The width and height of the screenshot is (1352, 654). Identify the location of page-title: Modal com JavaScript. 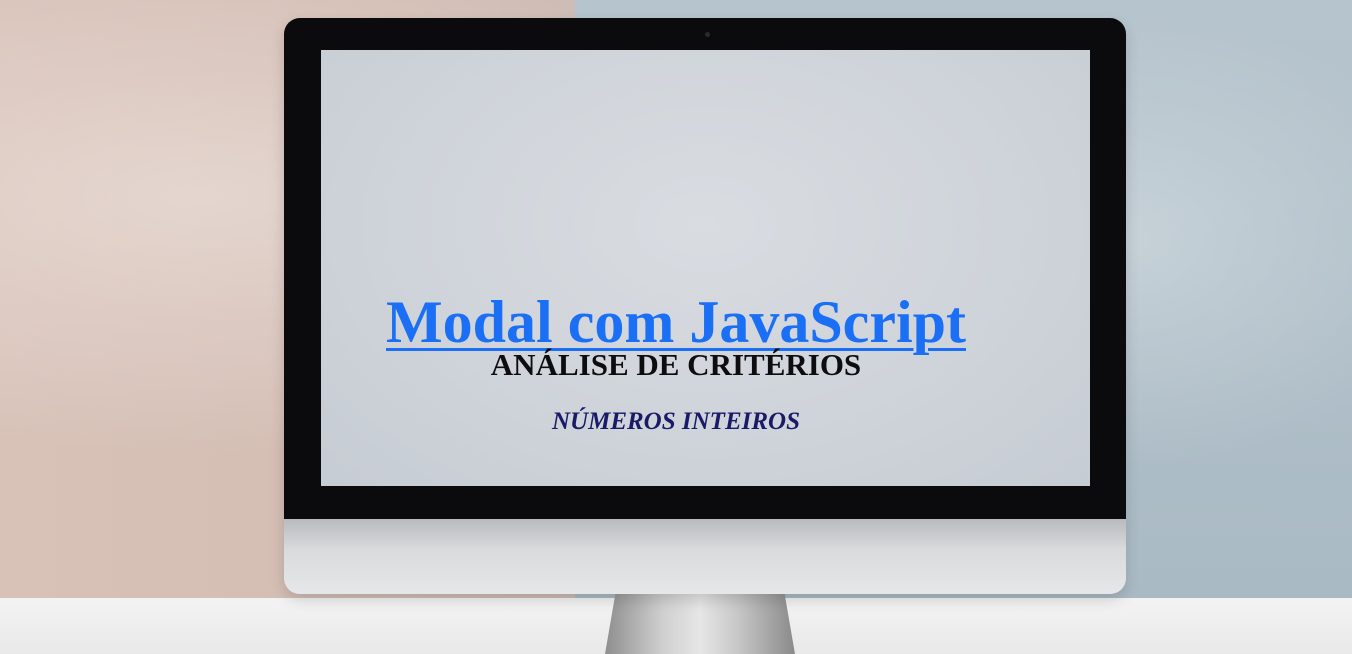
(676, 322).